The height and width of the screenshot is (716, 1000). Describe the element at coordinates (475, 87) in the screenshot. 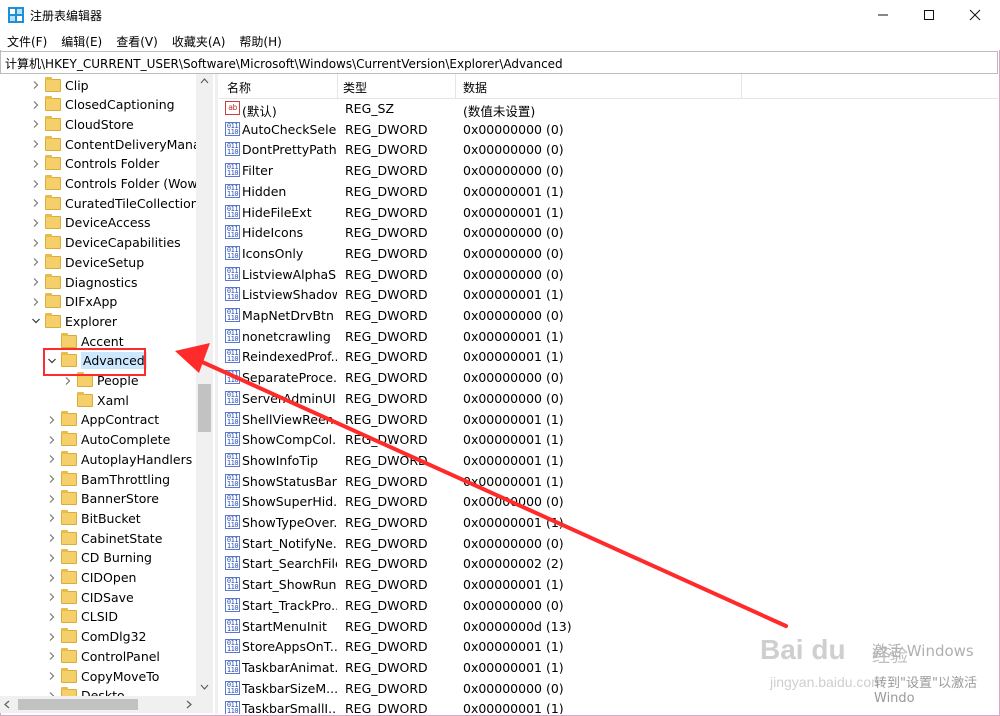

I see `column-header-data: 数据` at that location.